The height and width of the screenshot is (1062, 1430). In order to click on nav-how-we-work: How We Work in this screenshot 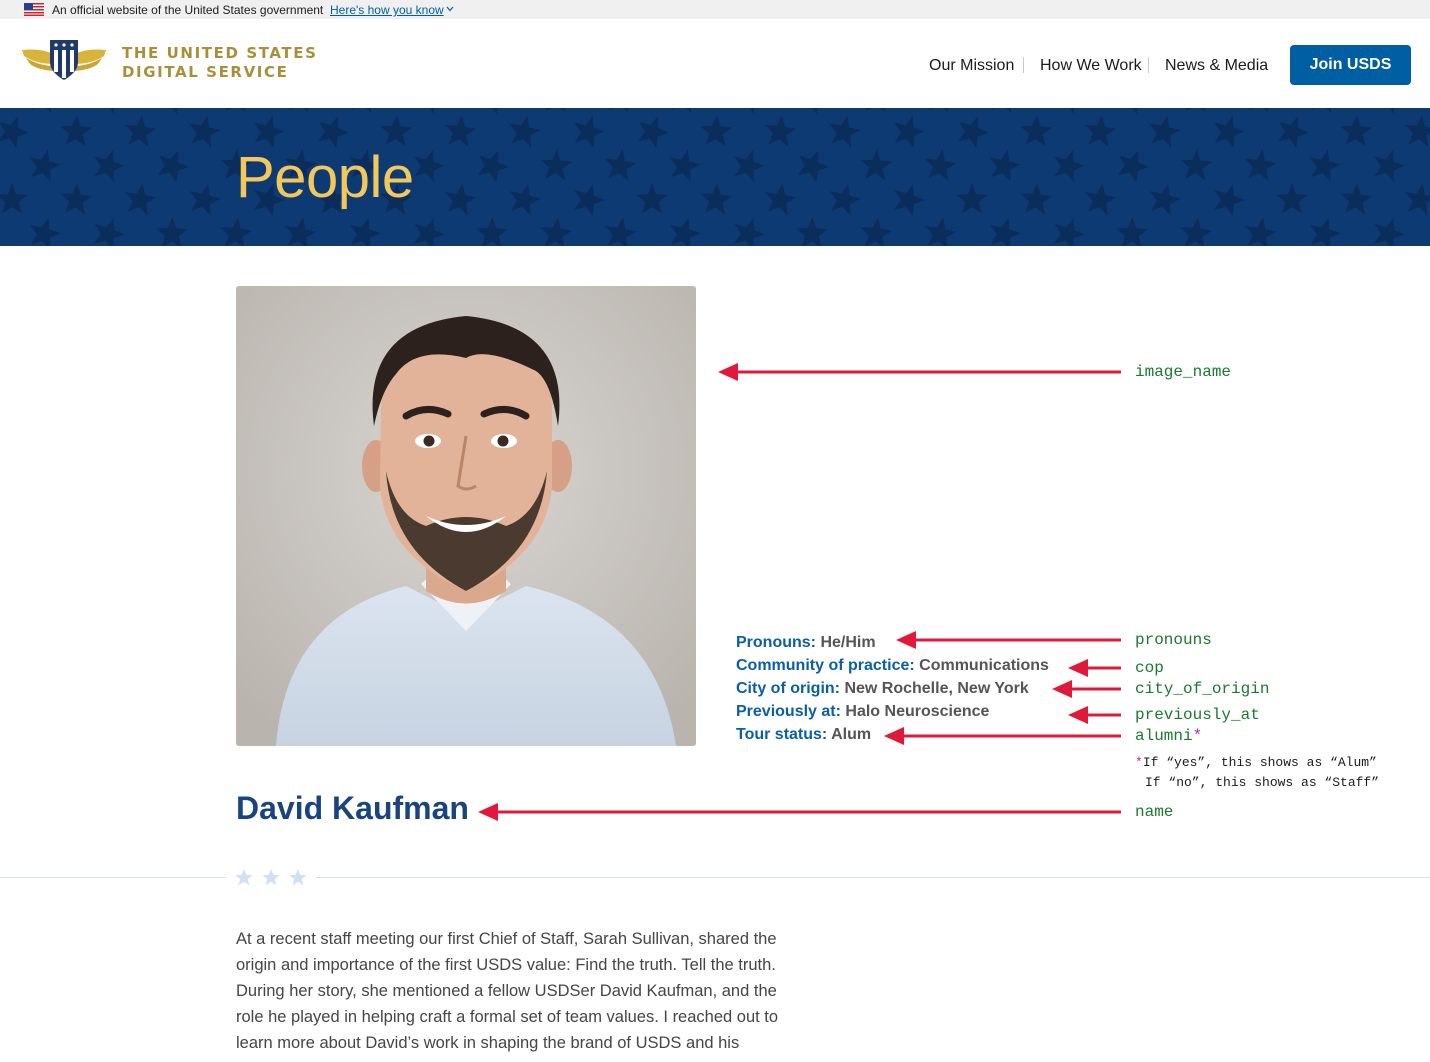, I will do `click(1091, 66)`.